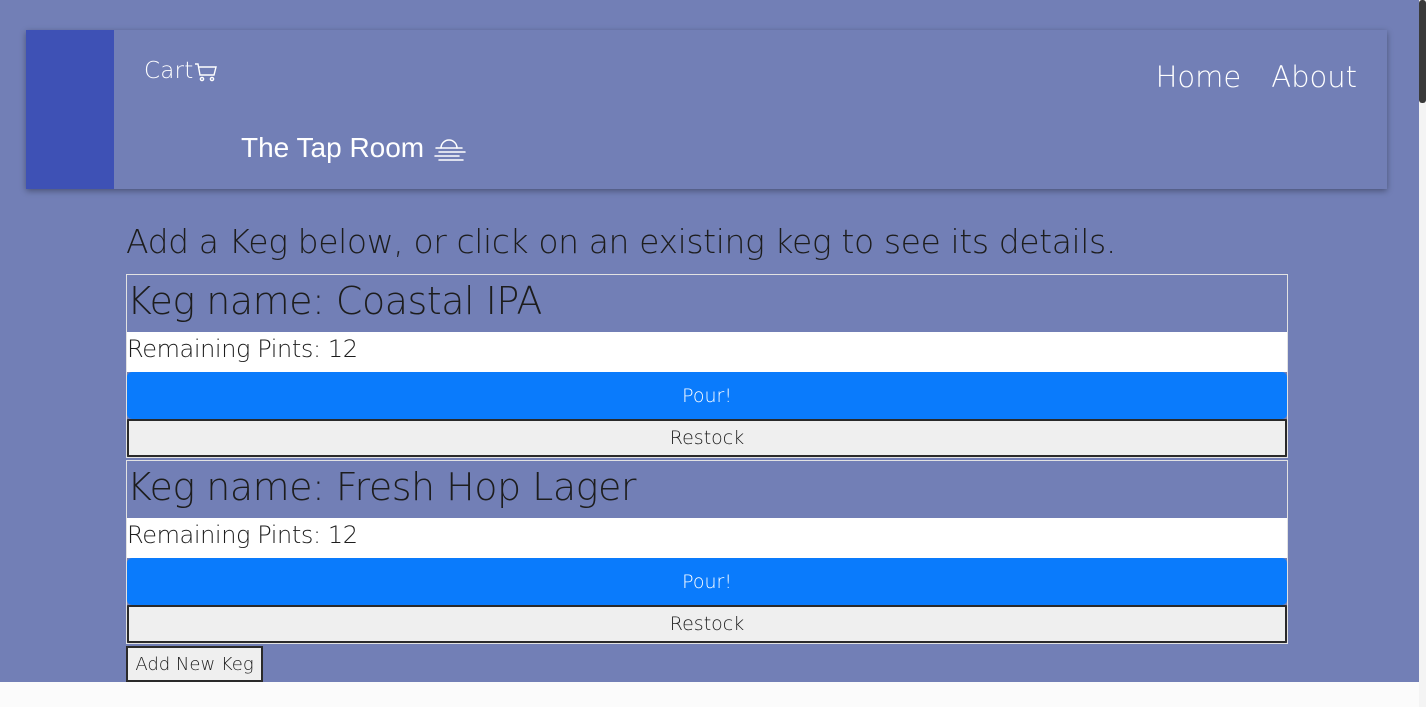  Describe the element at coordinates (707, 303) in the screenshot. I see `keg-name: Keg name: Coastal IPA` at that location.